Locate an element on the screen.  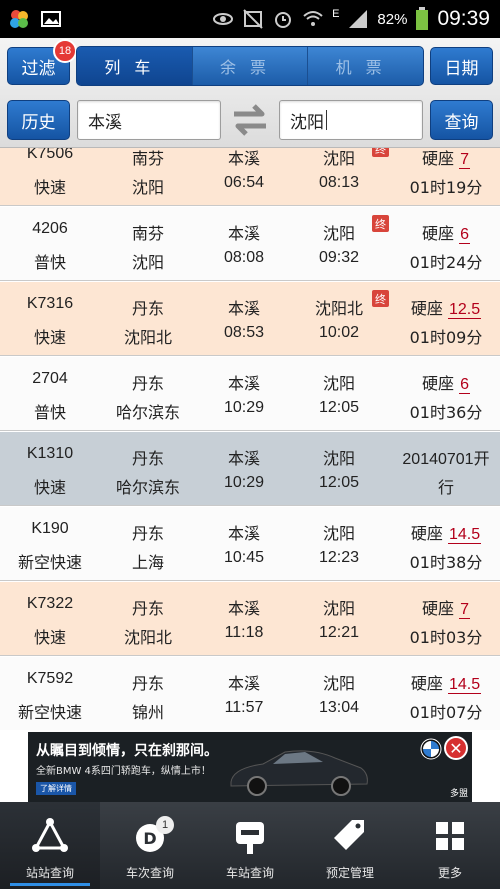
tab-trains: 列车 is located at coordinates (134, 66).